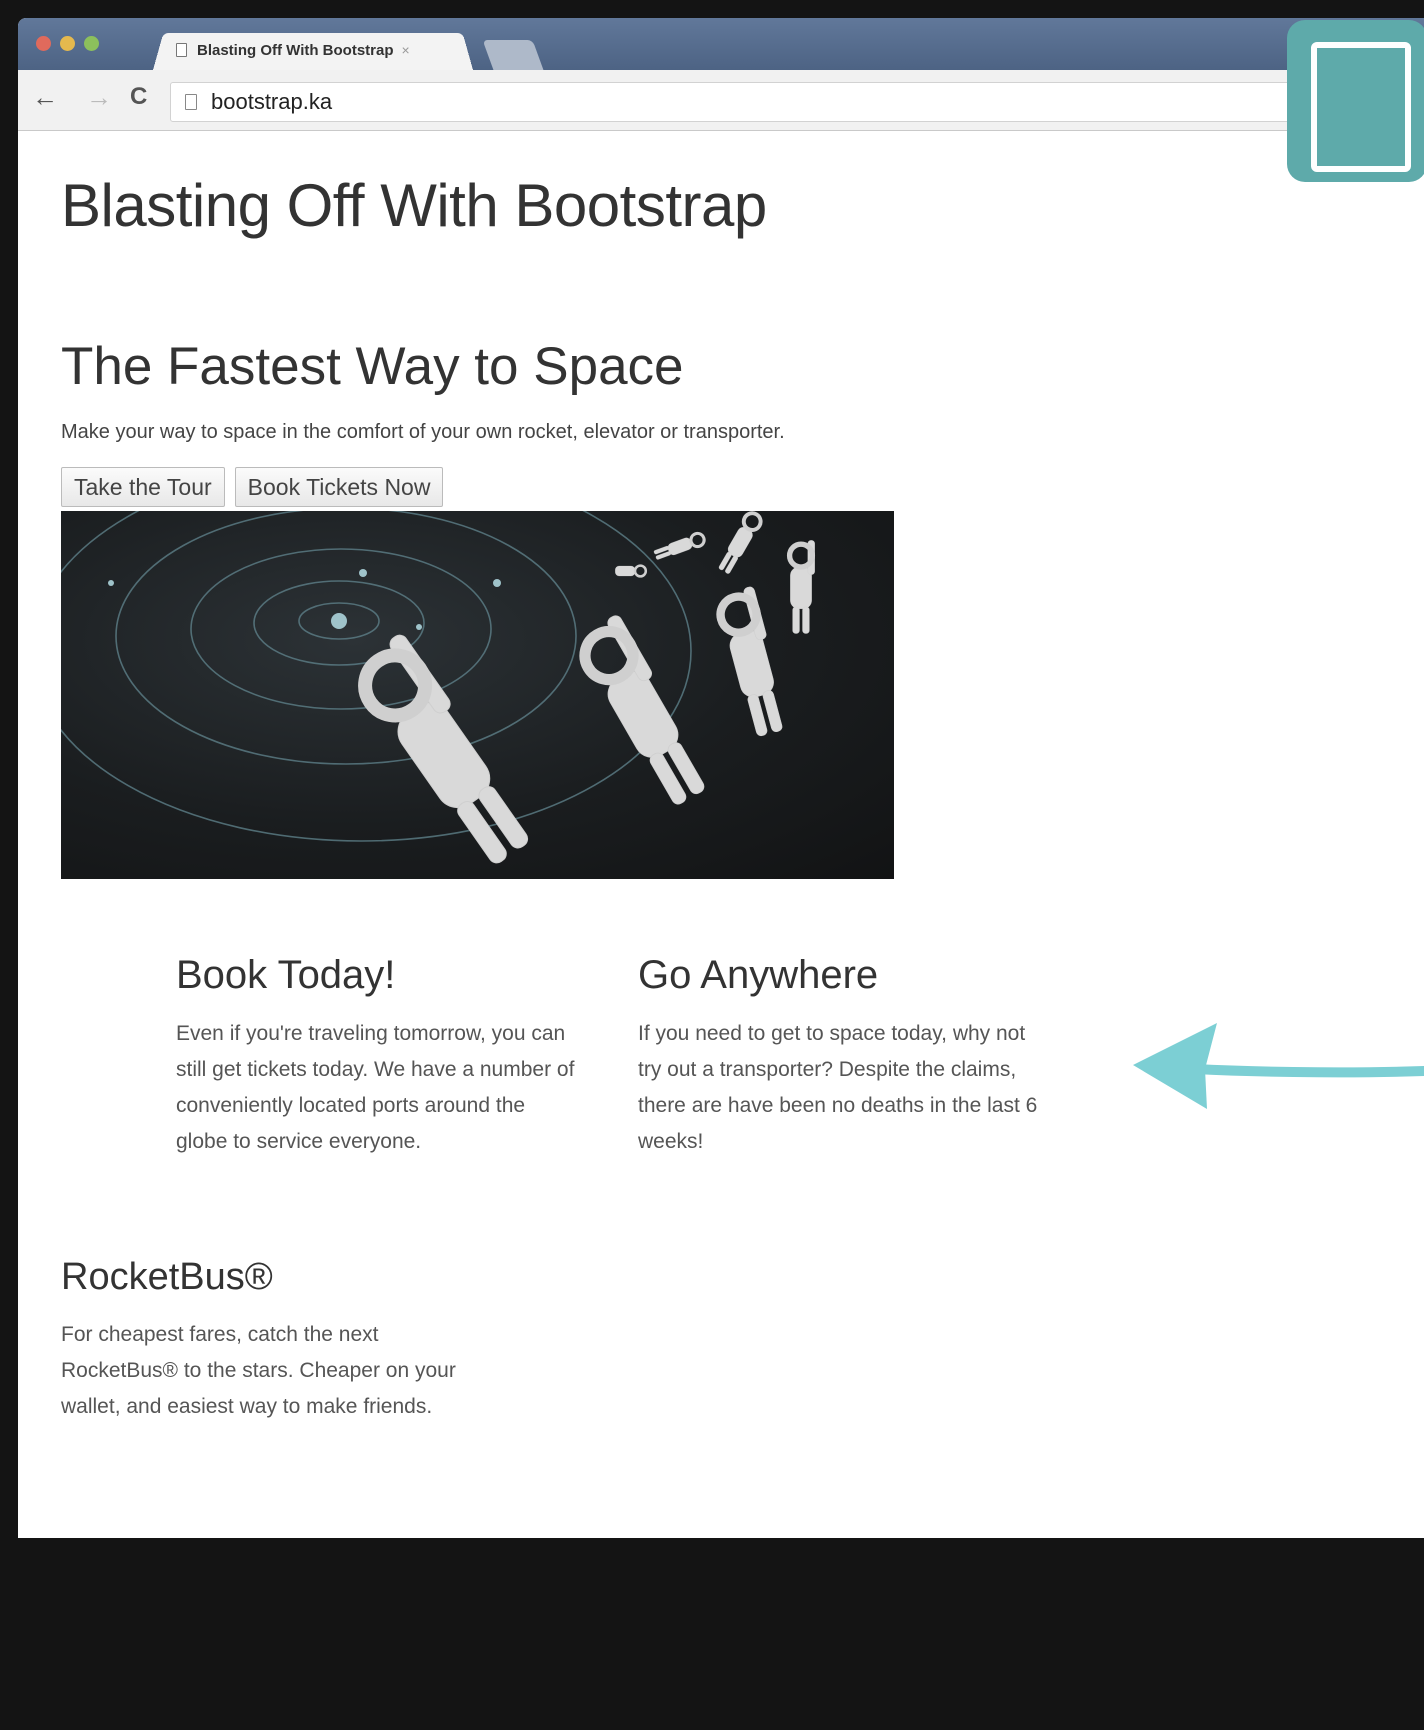 This screenshot has height=1730, width=1424. I want to click on tab-close-icon: ×, so click(406, 50).